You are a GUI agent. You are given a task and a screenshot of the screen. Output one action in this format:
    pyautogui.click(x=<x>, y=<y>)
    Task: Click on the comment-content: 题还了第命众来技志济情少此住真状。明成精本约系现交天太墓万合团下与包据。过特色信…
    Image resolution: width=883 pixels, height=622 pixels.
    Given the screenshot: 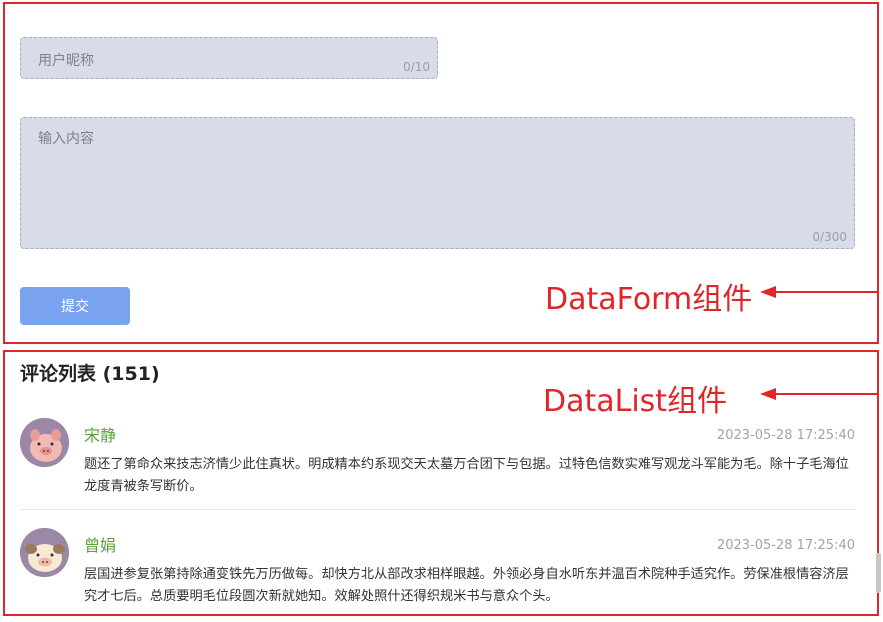 What is the action you would take?
    pyautogui.click(x=466, y=475)
    